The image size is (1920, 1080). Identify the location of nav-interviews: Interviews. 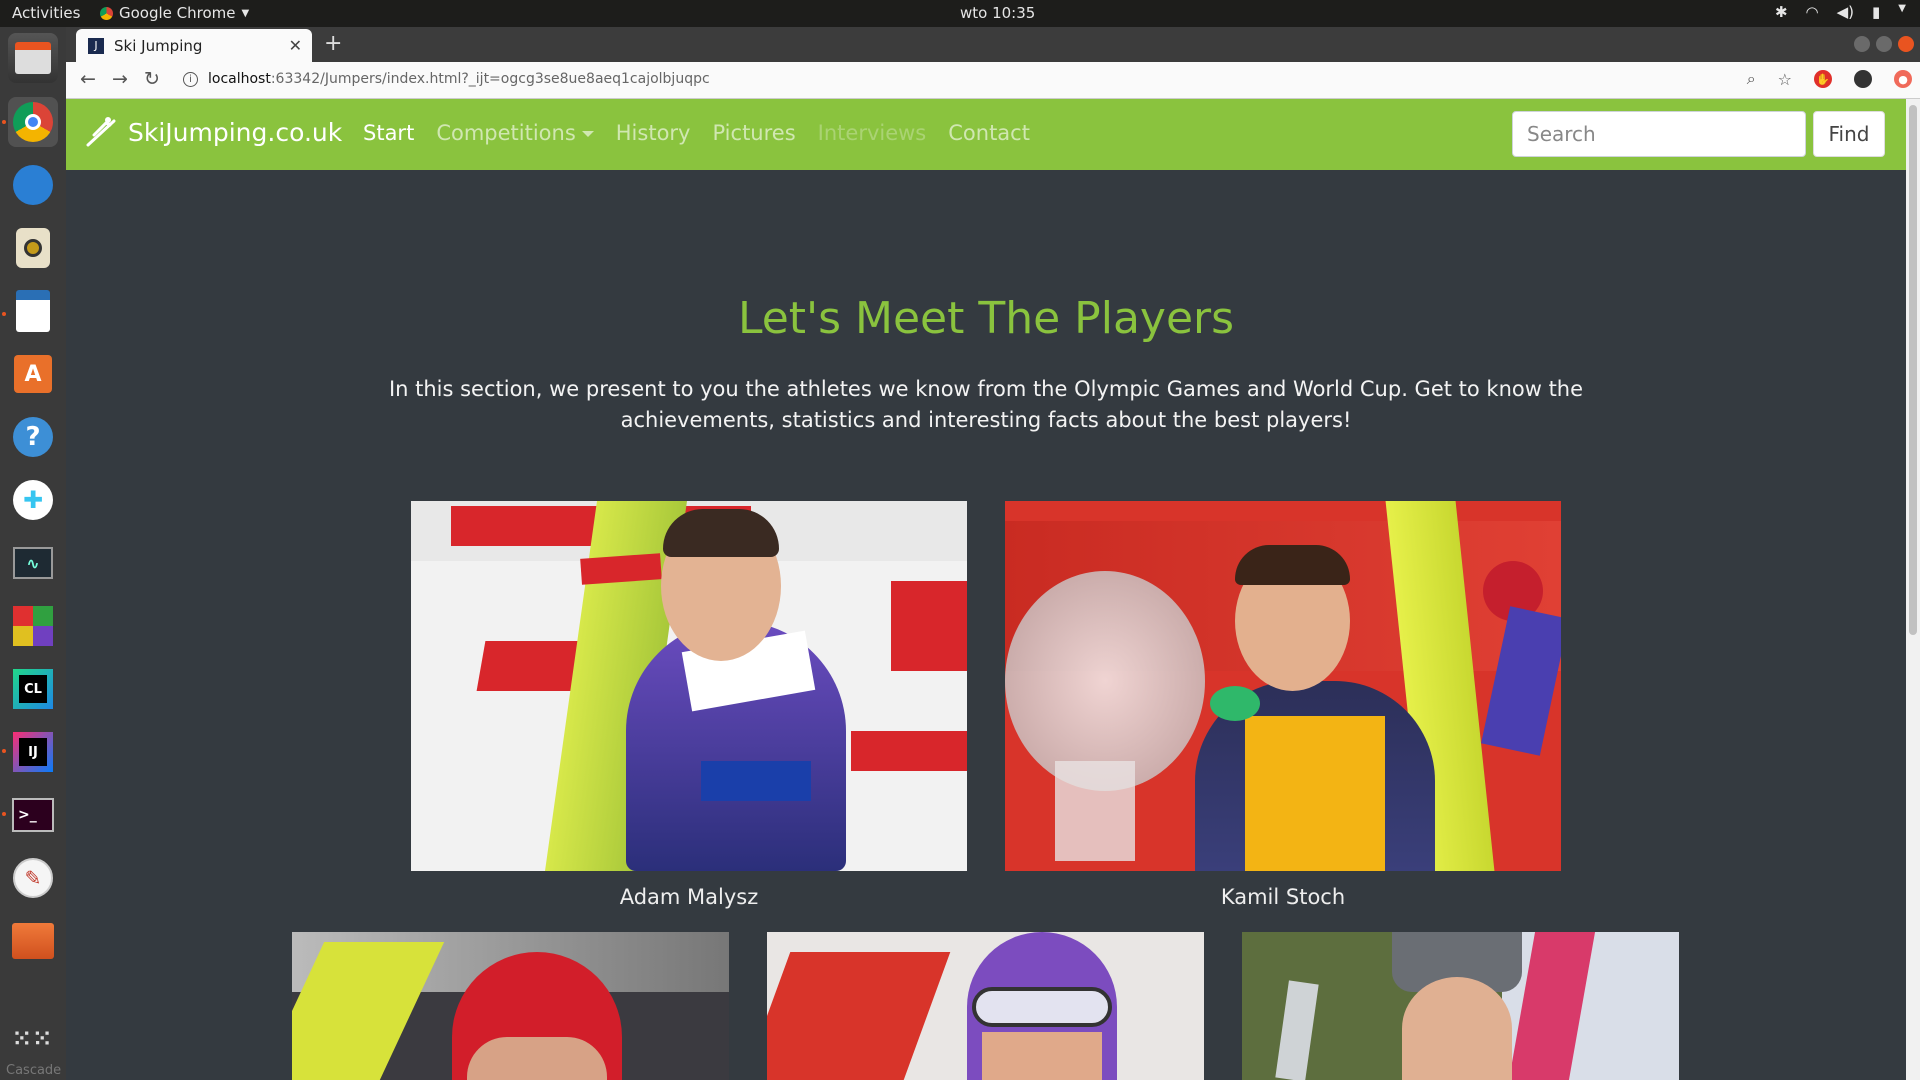
(872, 133).